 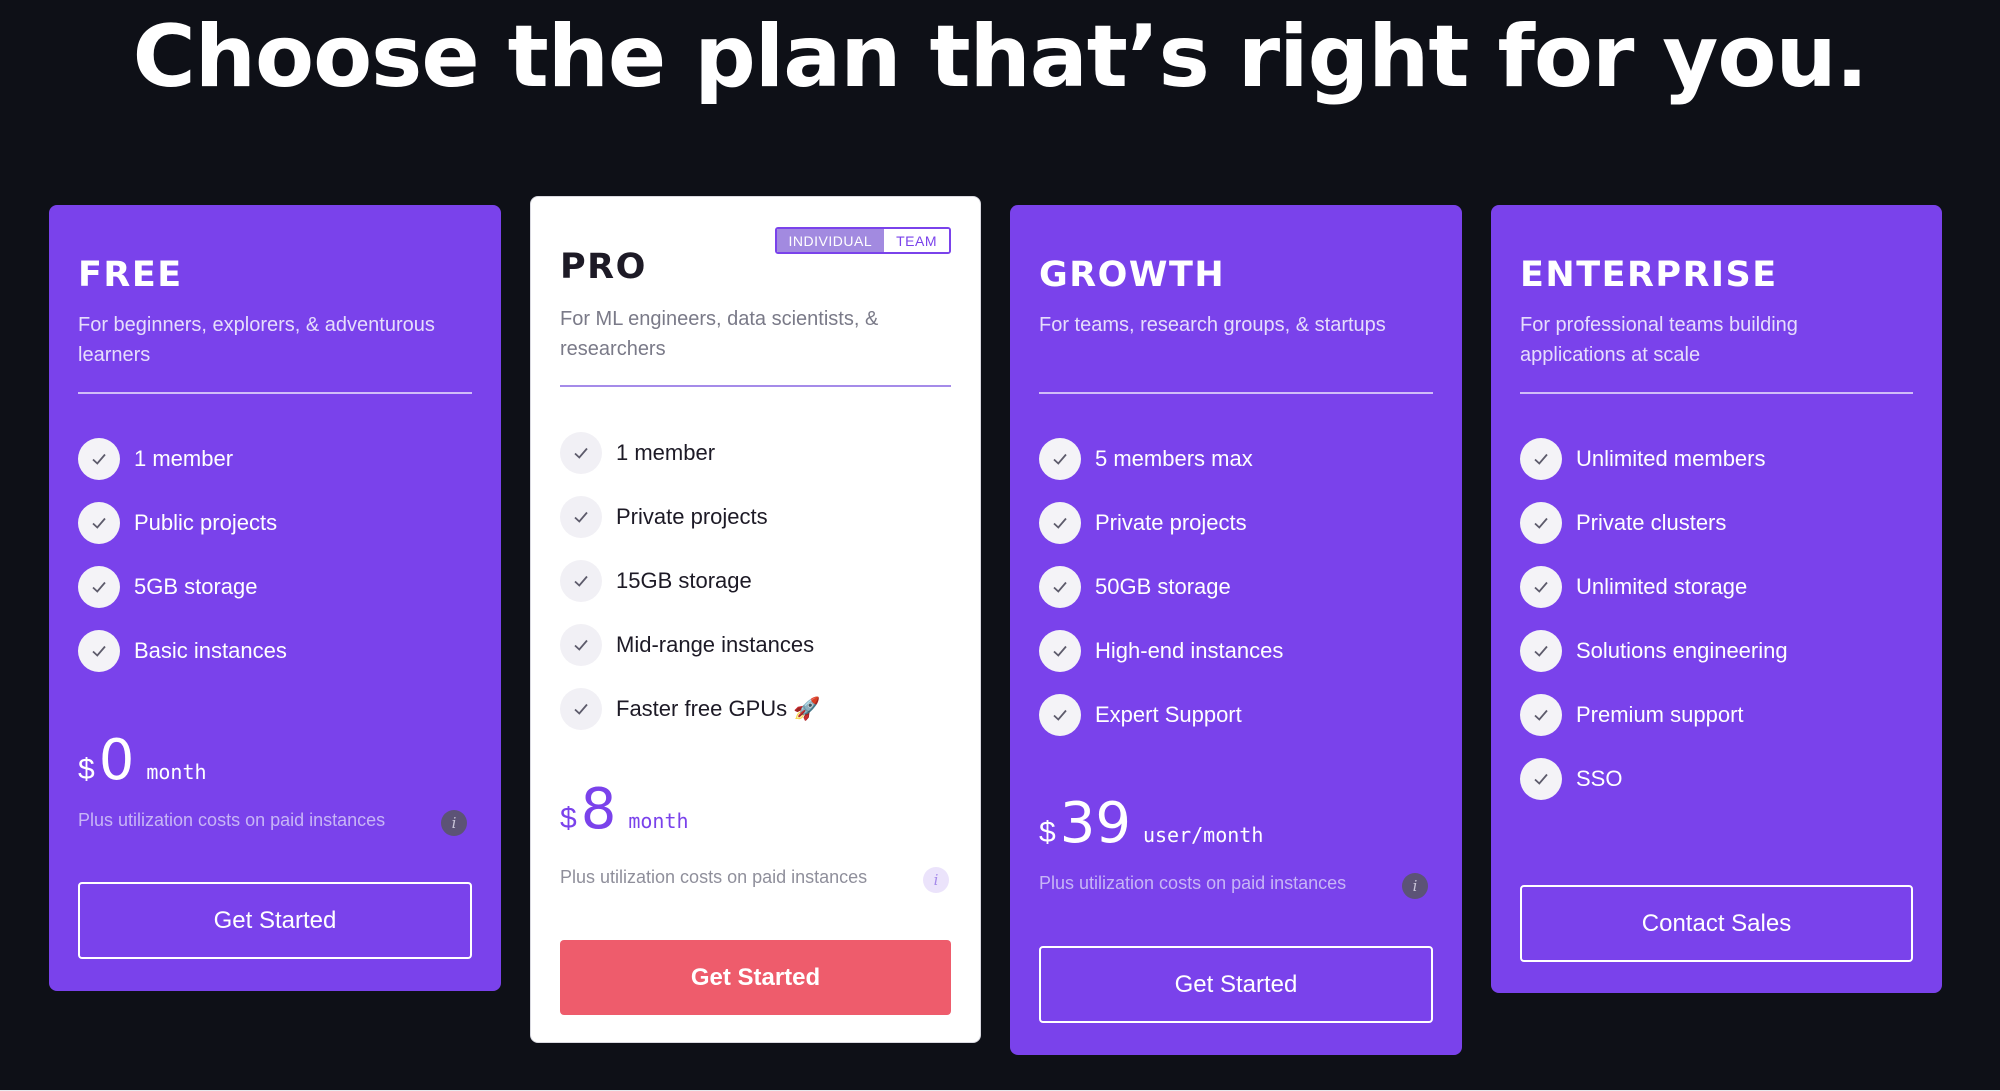 I want to click on price-period: user/month, so click(x=1203, y=835).